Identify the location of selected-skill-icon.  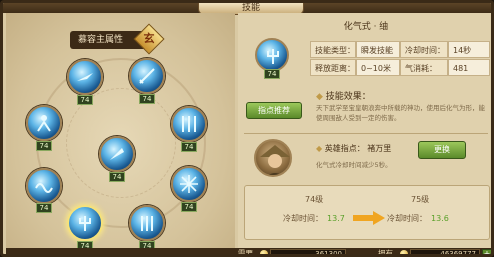
(272, 55).